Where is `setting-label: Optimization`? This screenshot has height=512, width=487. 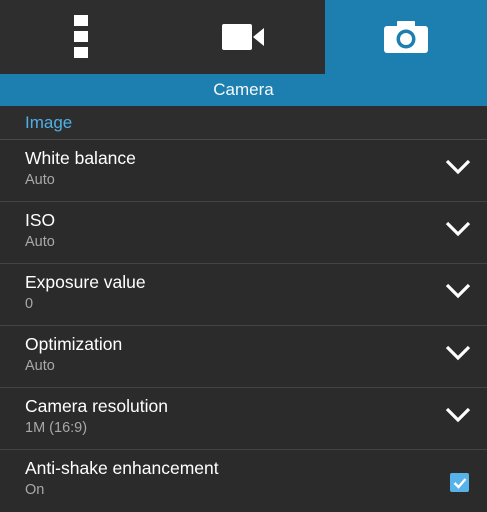 setting-label: Optimization is located at coordinates (74, 344).